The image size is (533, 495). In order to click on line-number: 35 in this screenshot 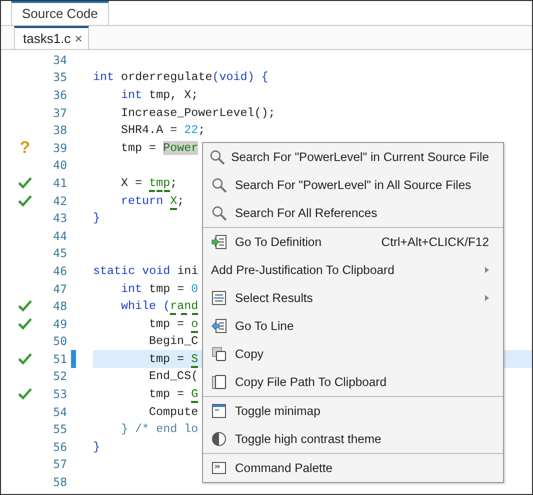, I will do `click(59, 77)`.